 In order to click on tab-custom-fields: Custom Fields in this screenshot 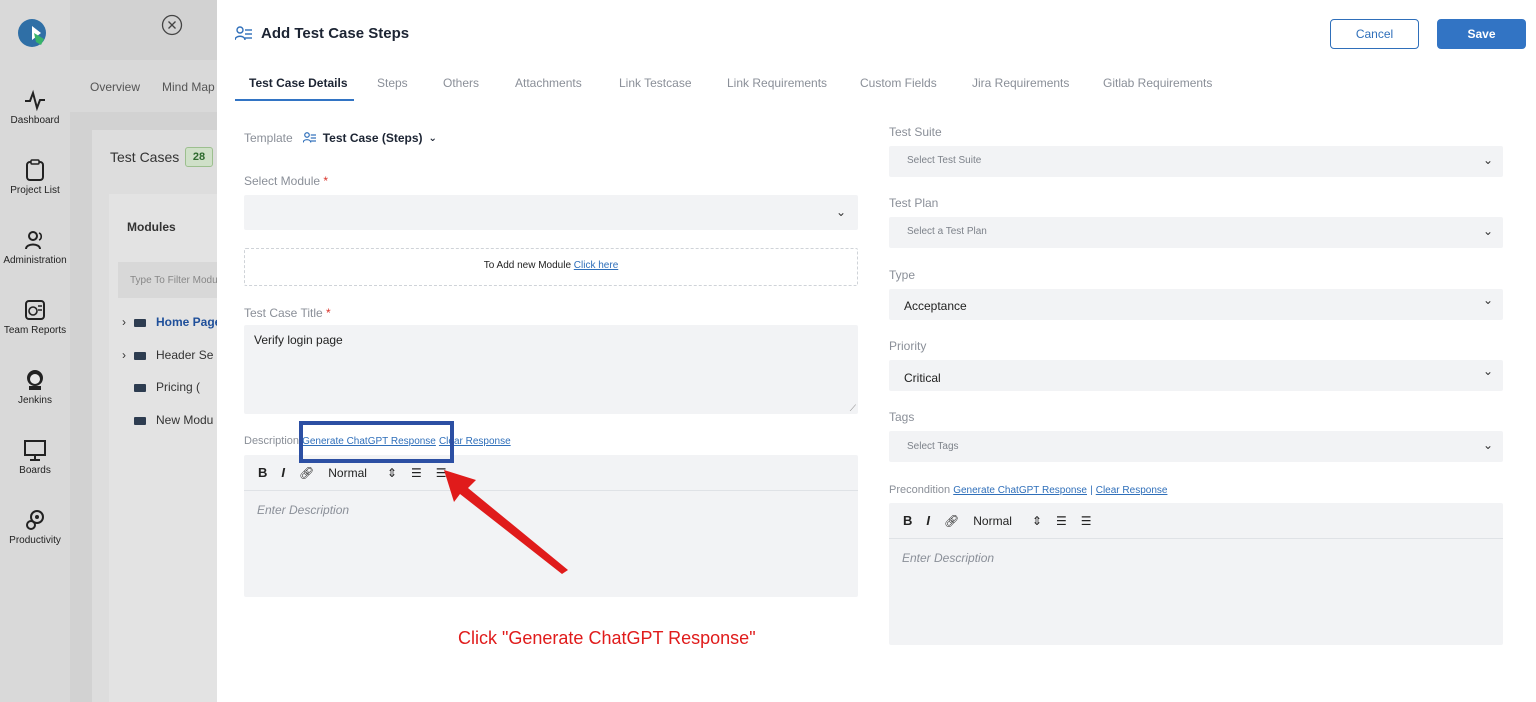, I will do `click(898, 83)`.